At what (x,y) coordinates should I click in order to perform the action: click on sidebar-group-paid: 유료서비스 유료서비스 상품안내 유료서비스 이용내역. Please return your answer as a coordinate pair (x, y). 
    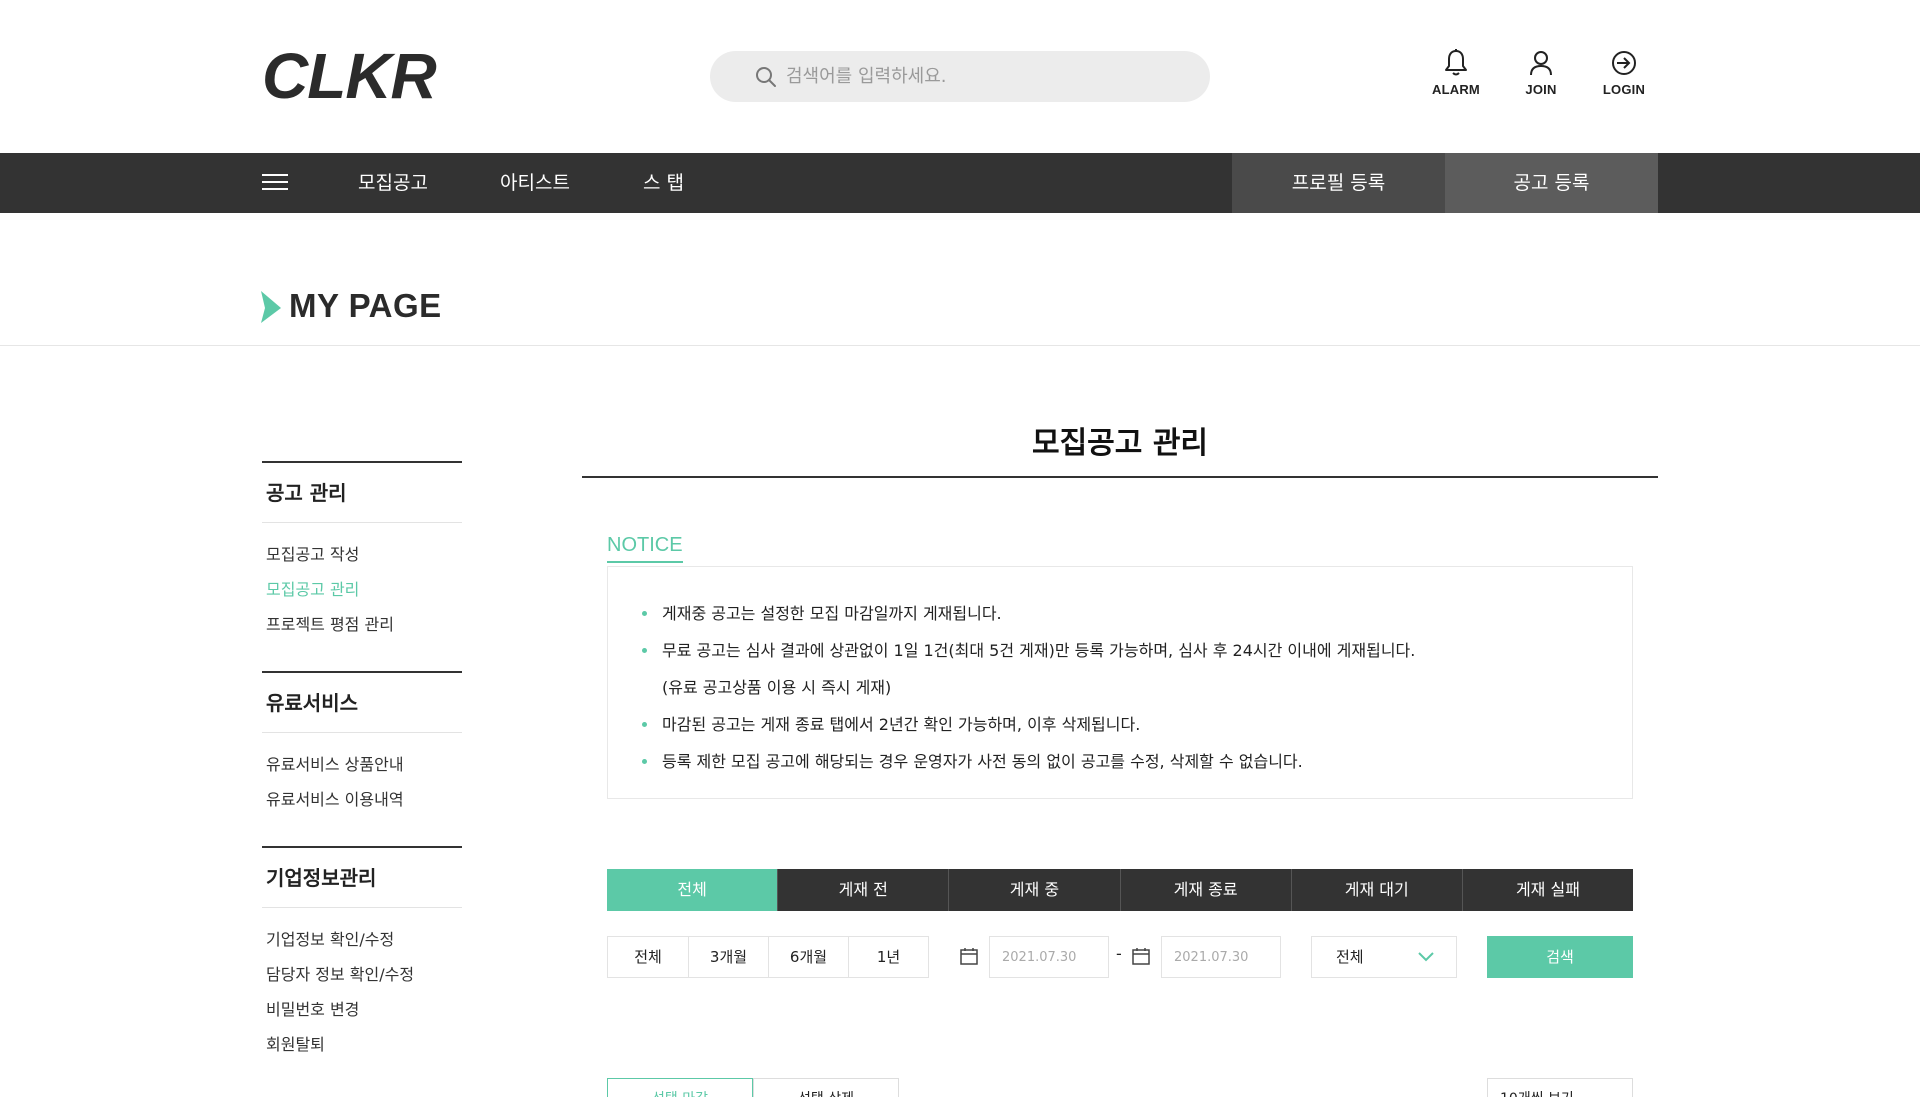
    Looking at the image, I should click on (362, 744).